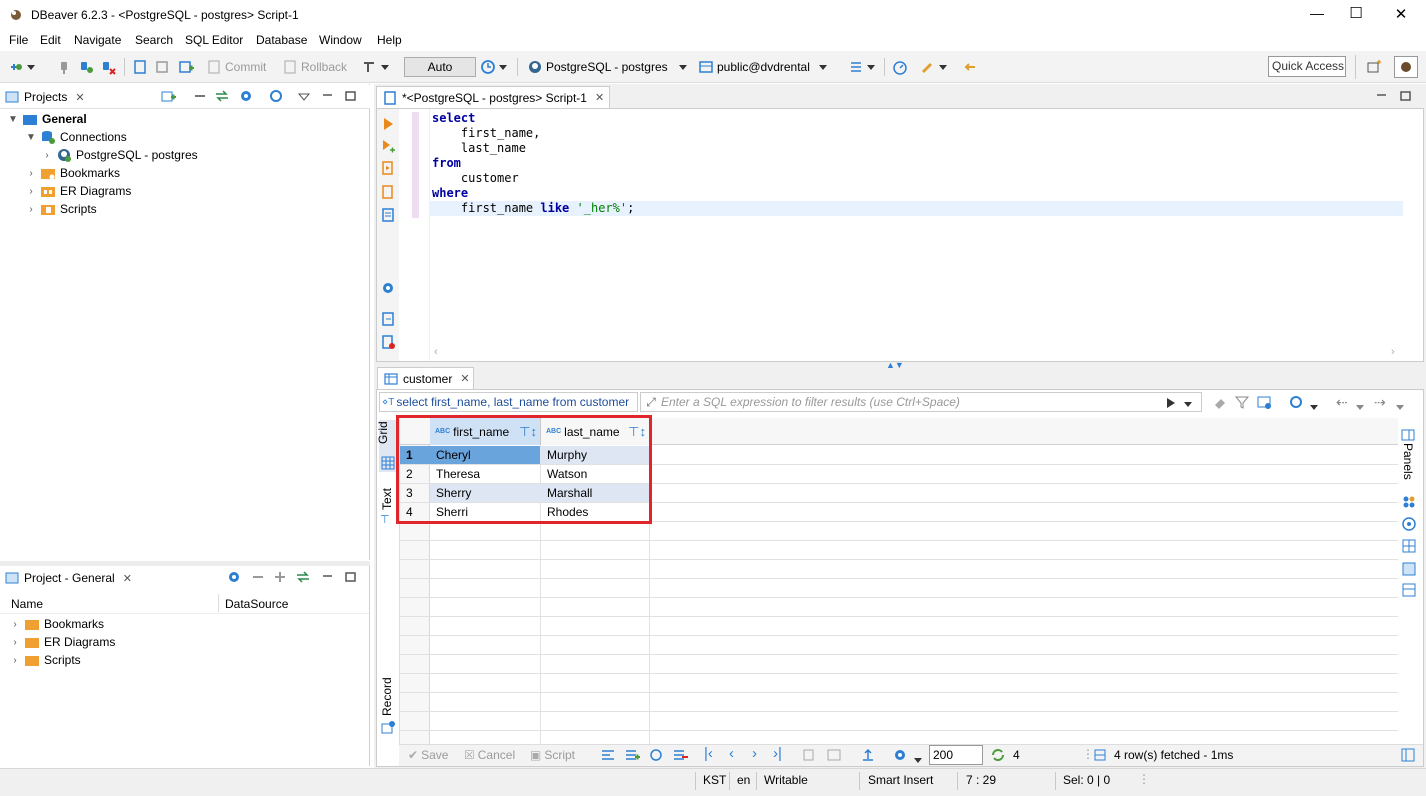 Image resolution: width=1426 pixels, height=796 pixels. What do you see at coordinates (1409, 546) in the screenshot?
I see `chart-grid-icon` at bounding box center [1409, 546].